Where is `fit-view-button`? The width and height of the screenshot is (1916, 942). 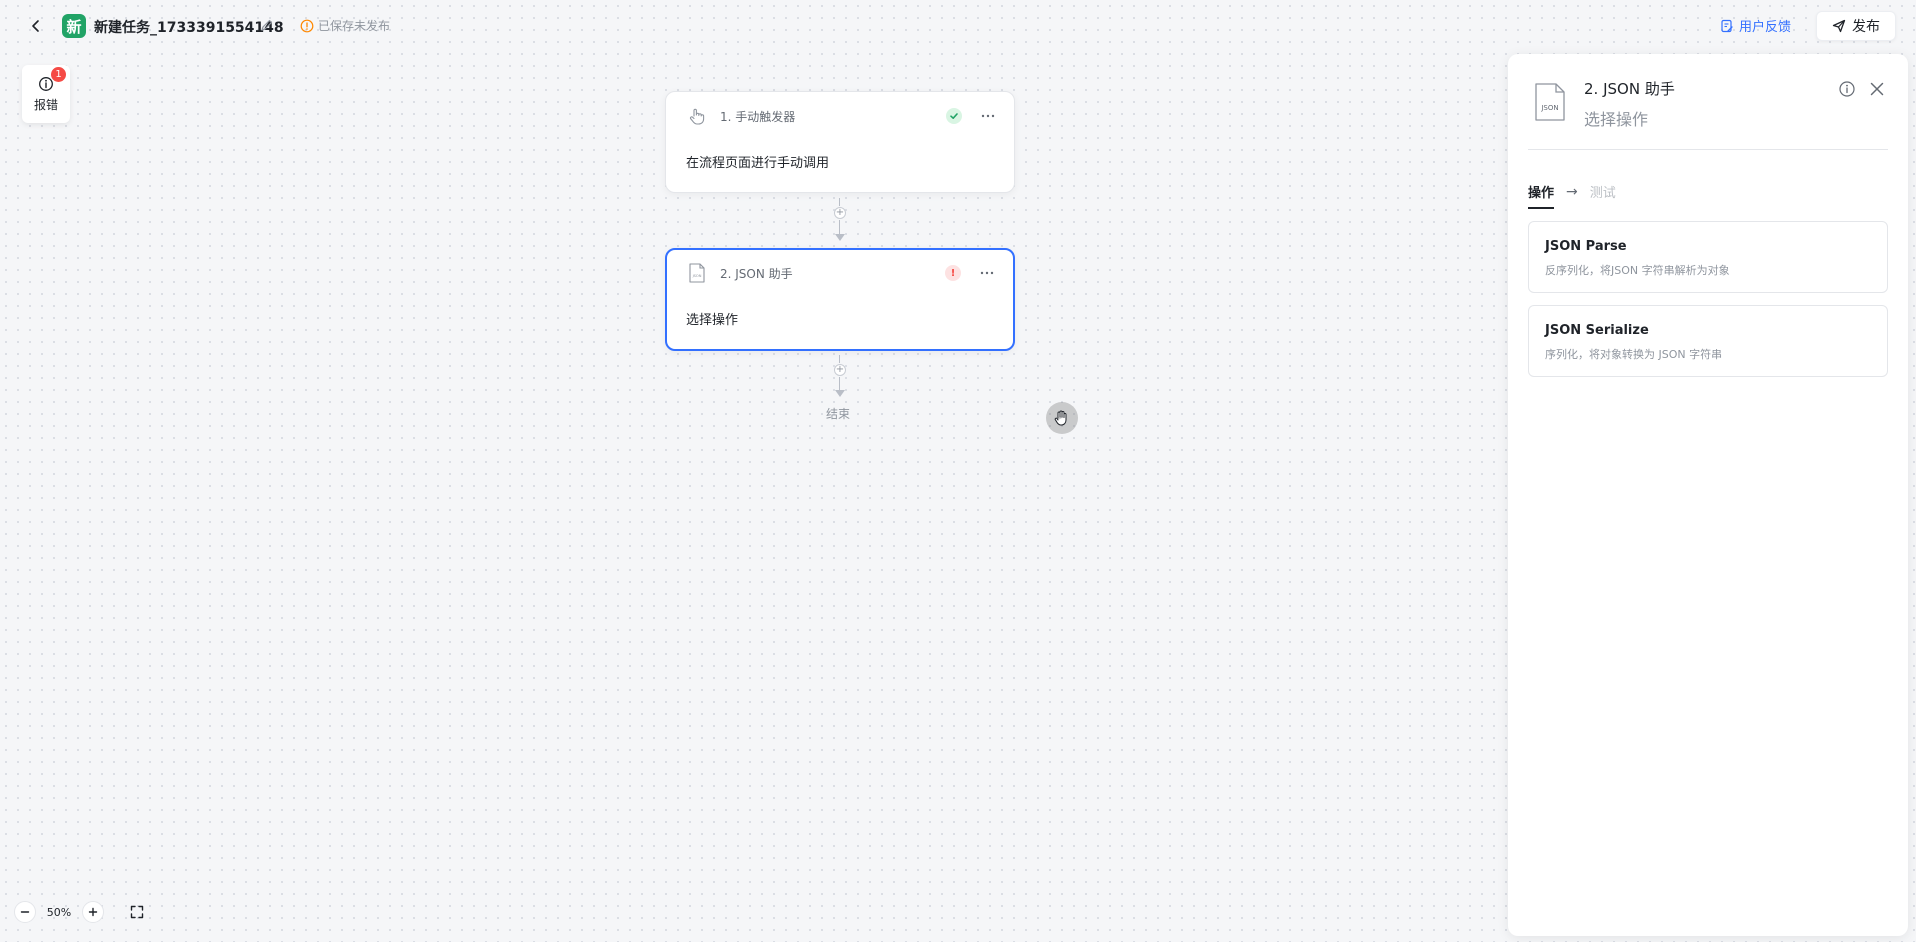
fit-view-button is located at coordinates (137, 912).